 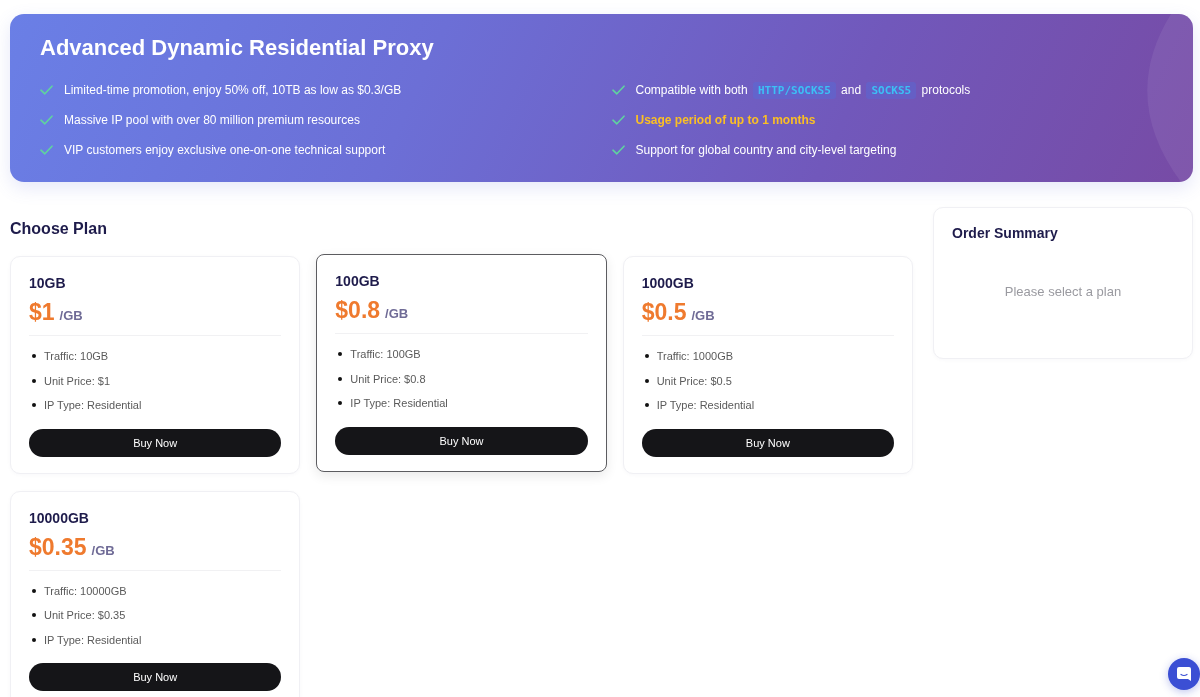 I want to click on plan-detail: Traffic: 100GB, so click(x=385, y=354).